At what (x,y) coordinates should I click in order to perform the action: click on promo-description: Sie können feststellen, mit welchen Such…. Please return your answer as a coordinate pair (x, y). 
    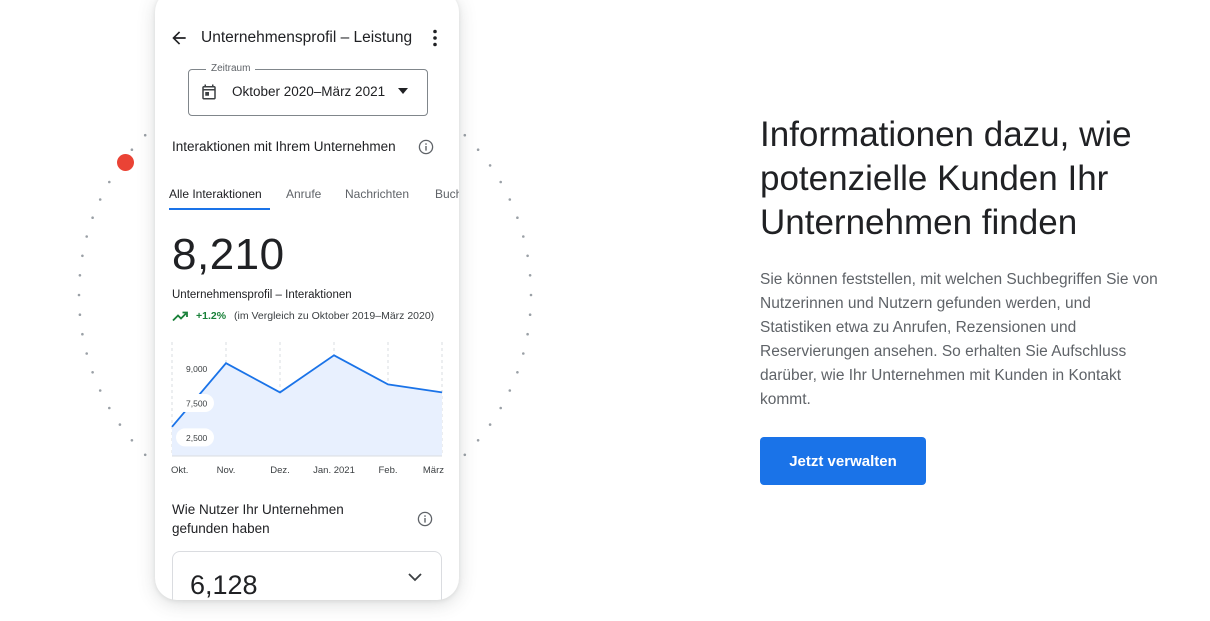
    Looking at the image, I should click on (959, 339).